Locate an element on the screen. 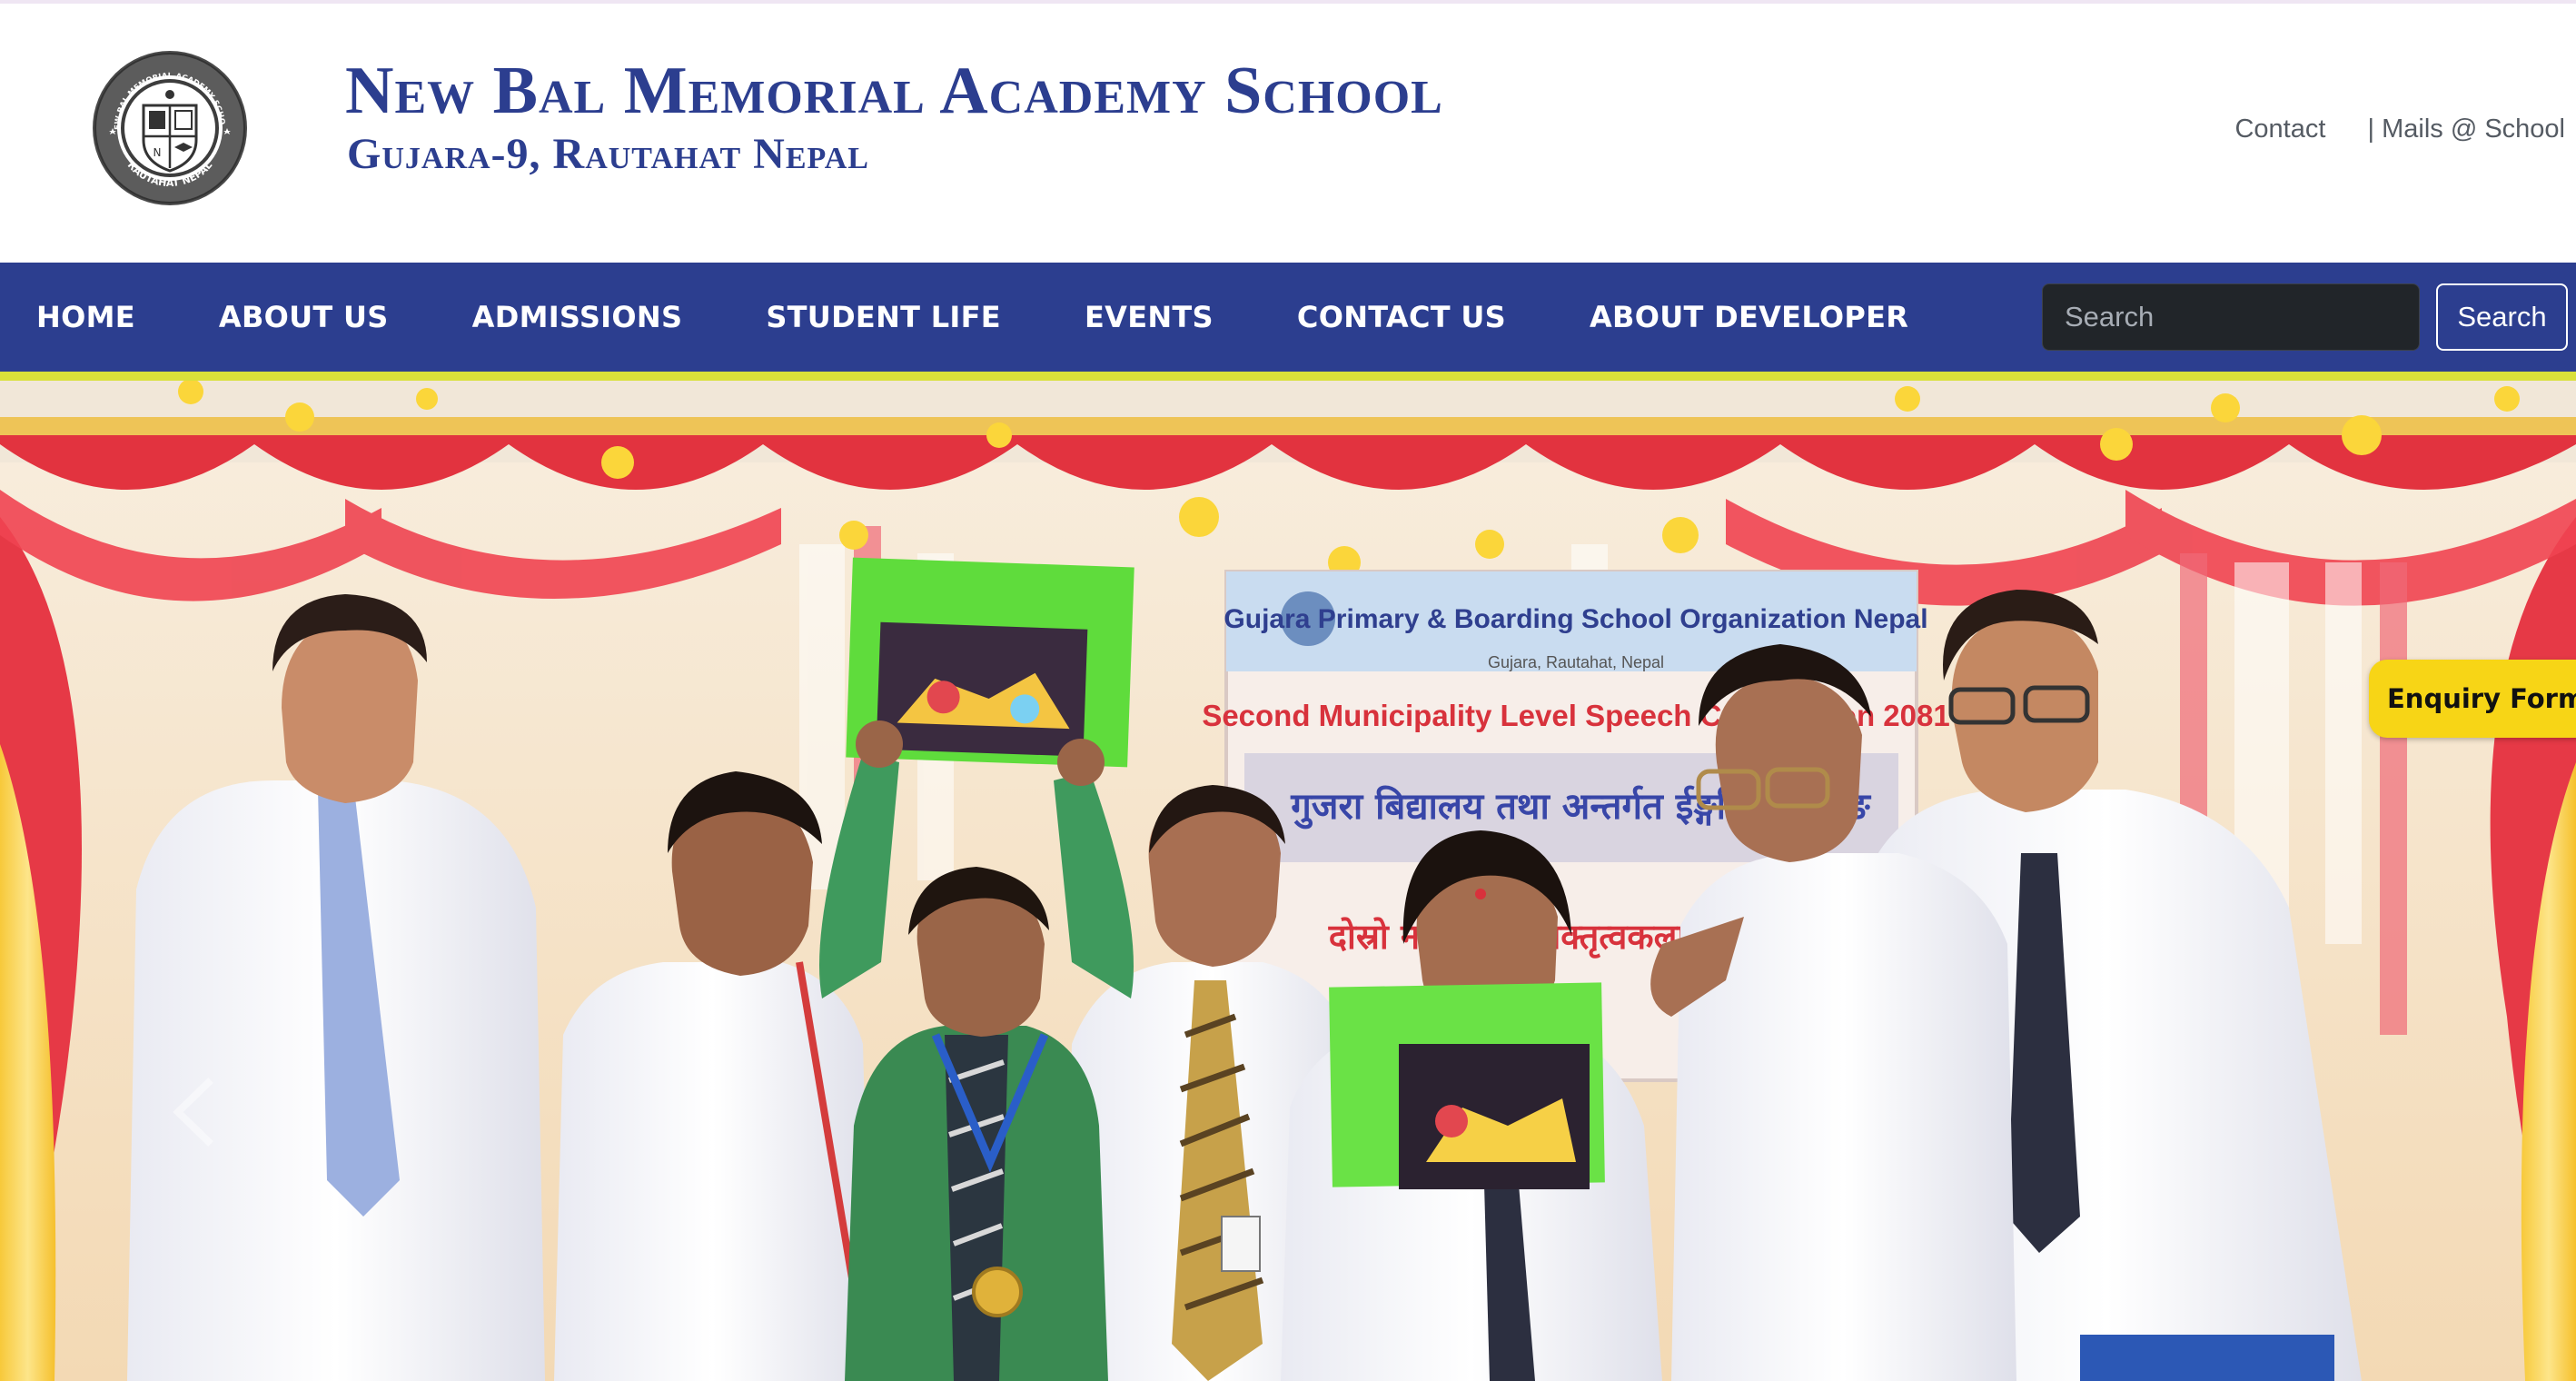 The height and width of the screenshot is (1381, 2576). nav-link-contact-us: CONTACT US is located at coordinates (1401, 317).